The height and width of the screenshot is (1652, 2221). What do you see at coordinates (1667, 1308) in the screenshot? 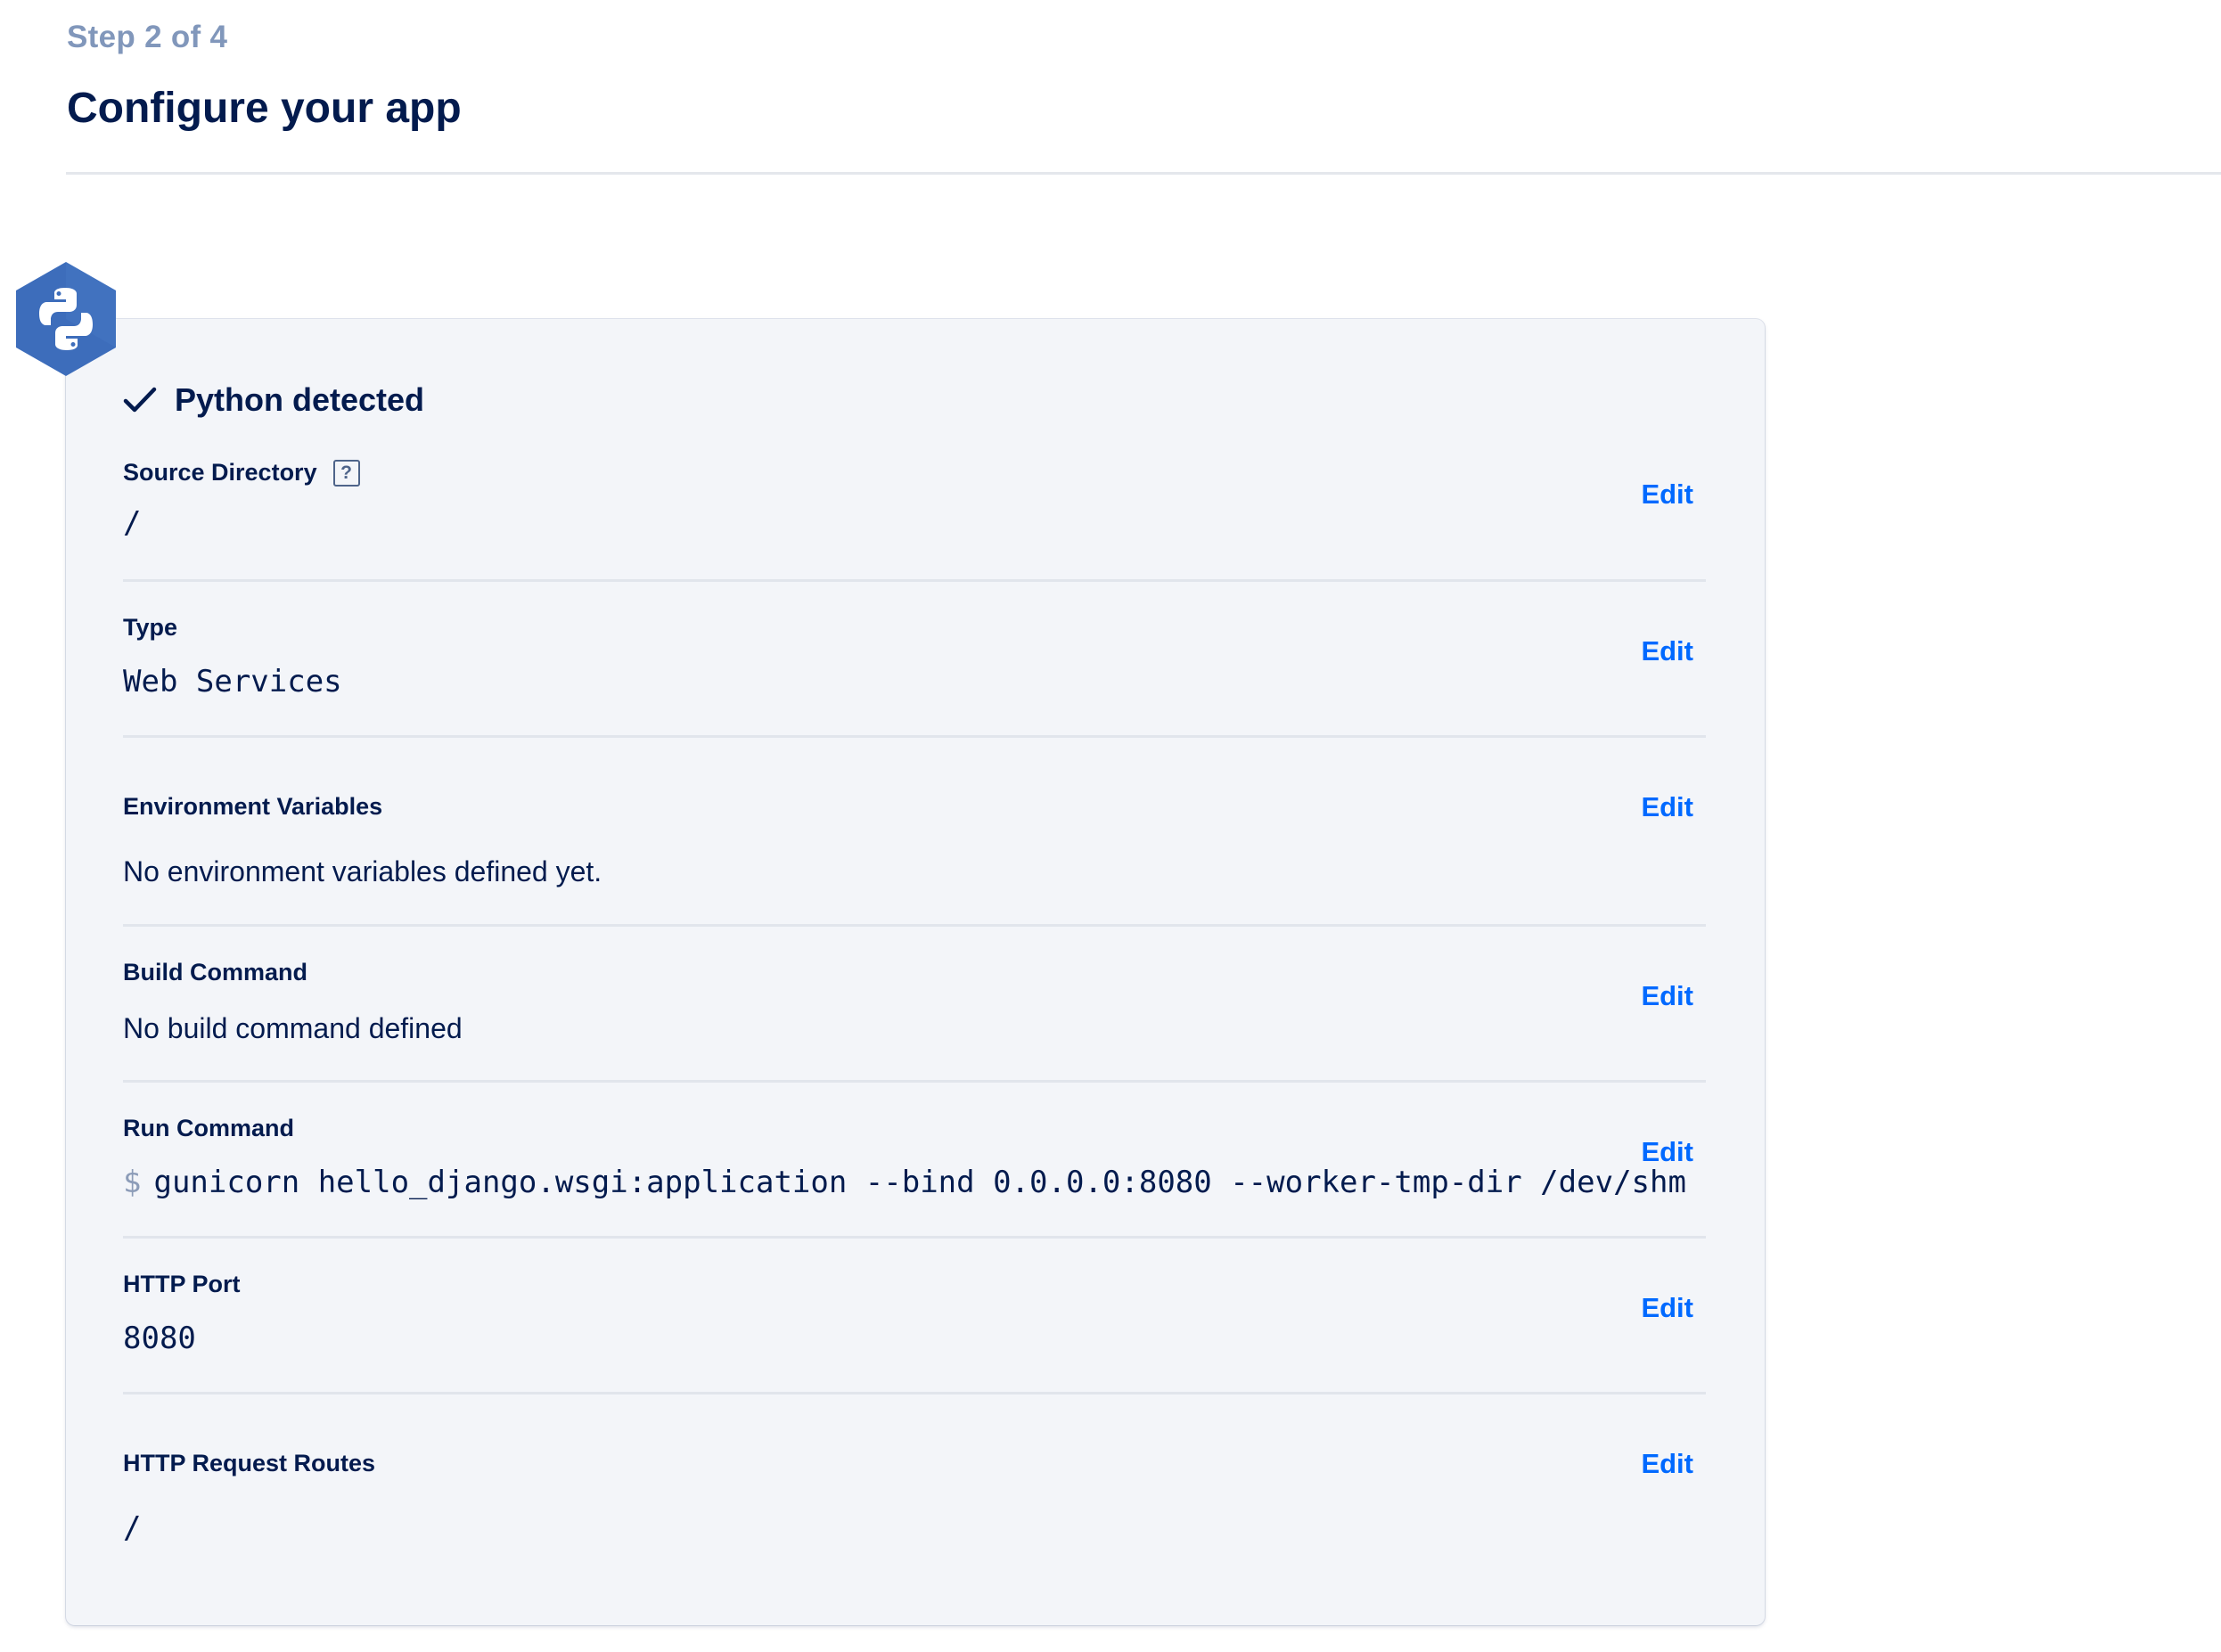
I see `edit-http-port-link: Edit` at bounding box center [1667, 1308].